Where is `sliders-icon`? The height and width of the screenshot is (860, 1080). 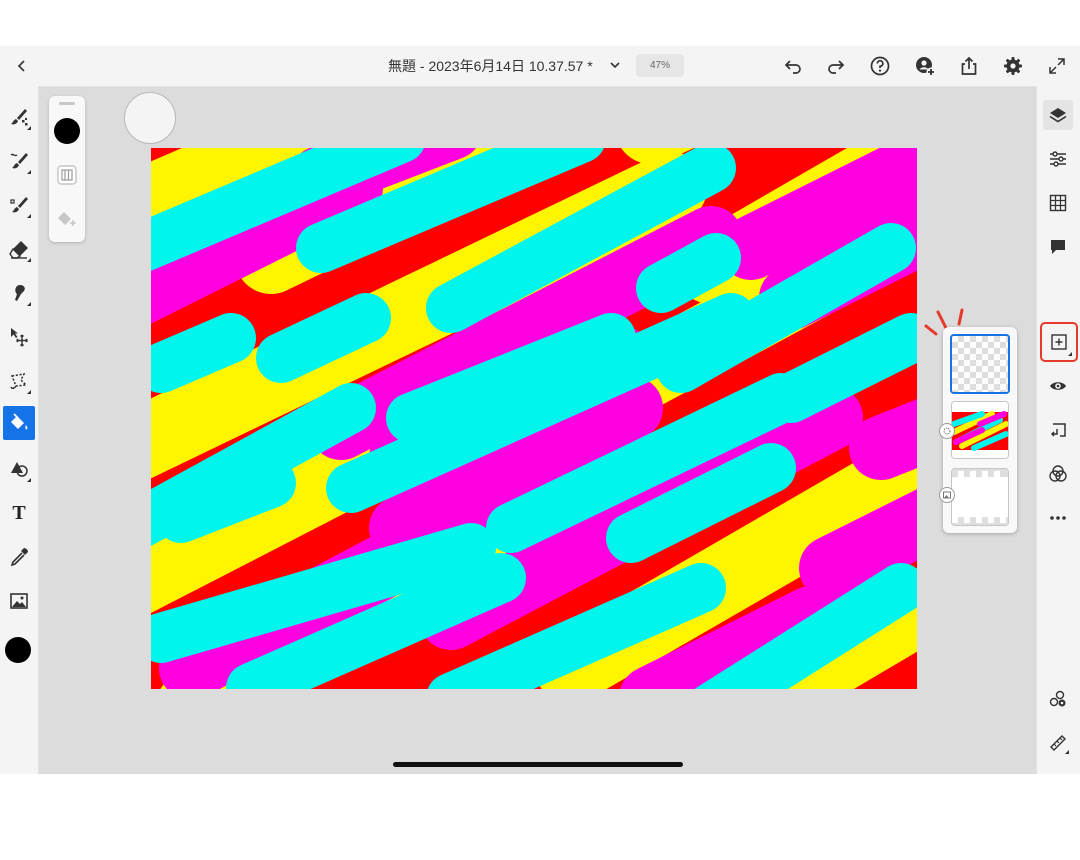
sliders-icon is located at coordinates (1058, 159).